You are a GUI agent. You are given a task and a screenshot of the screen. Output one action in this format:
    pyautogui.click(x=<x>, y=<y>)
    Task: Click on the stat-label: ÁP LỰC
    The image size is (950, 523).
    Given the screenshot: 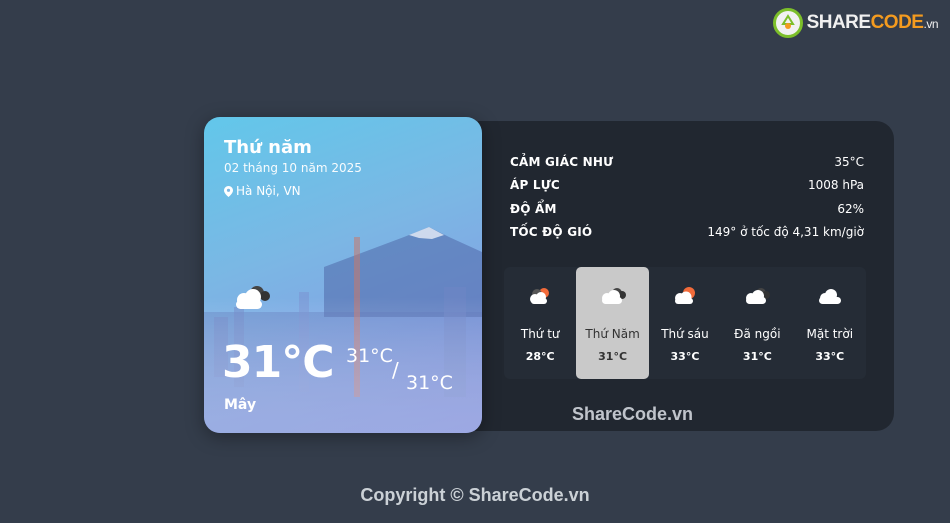 What is the action you would take?
    pyautogui.click(x=535, y=185)
    